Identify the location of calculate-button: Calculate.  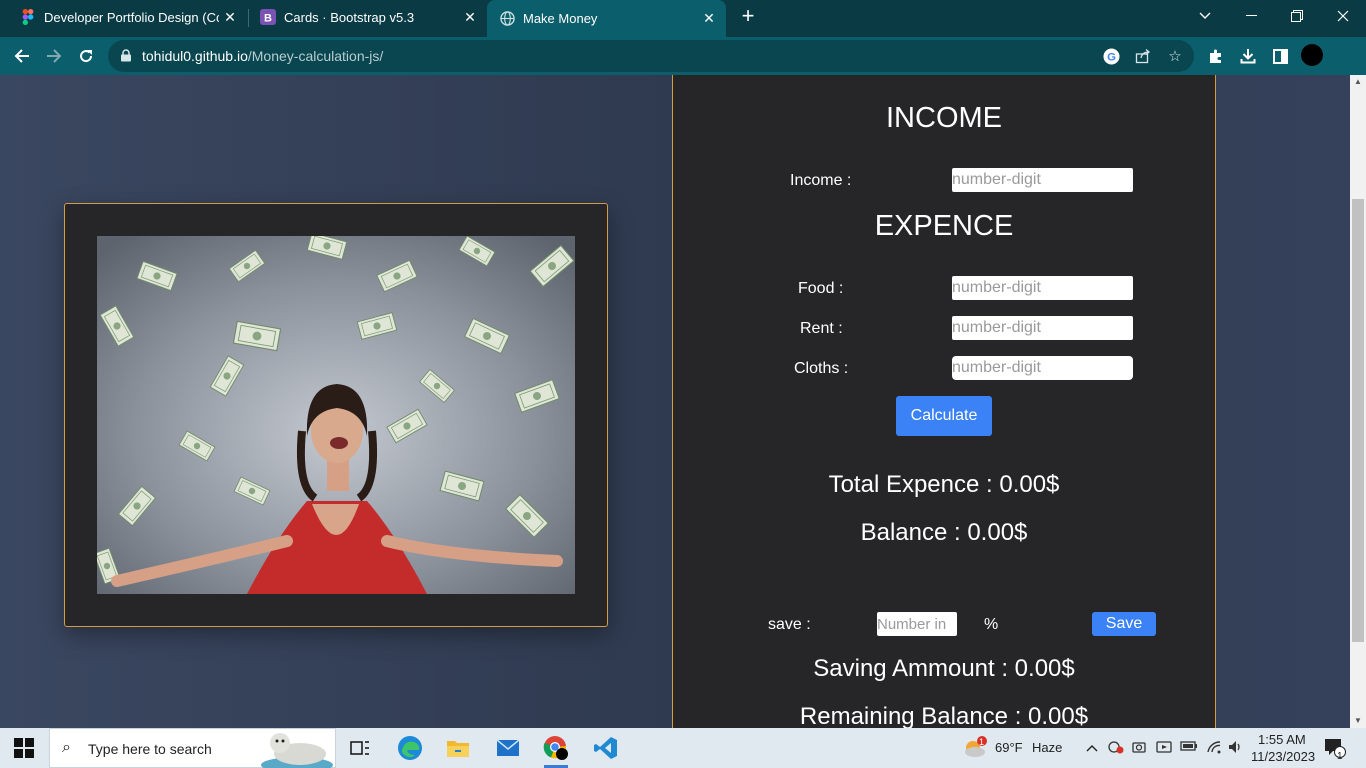
(944, 416).